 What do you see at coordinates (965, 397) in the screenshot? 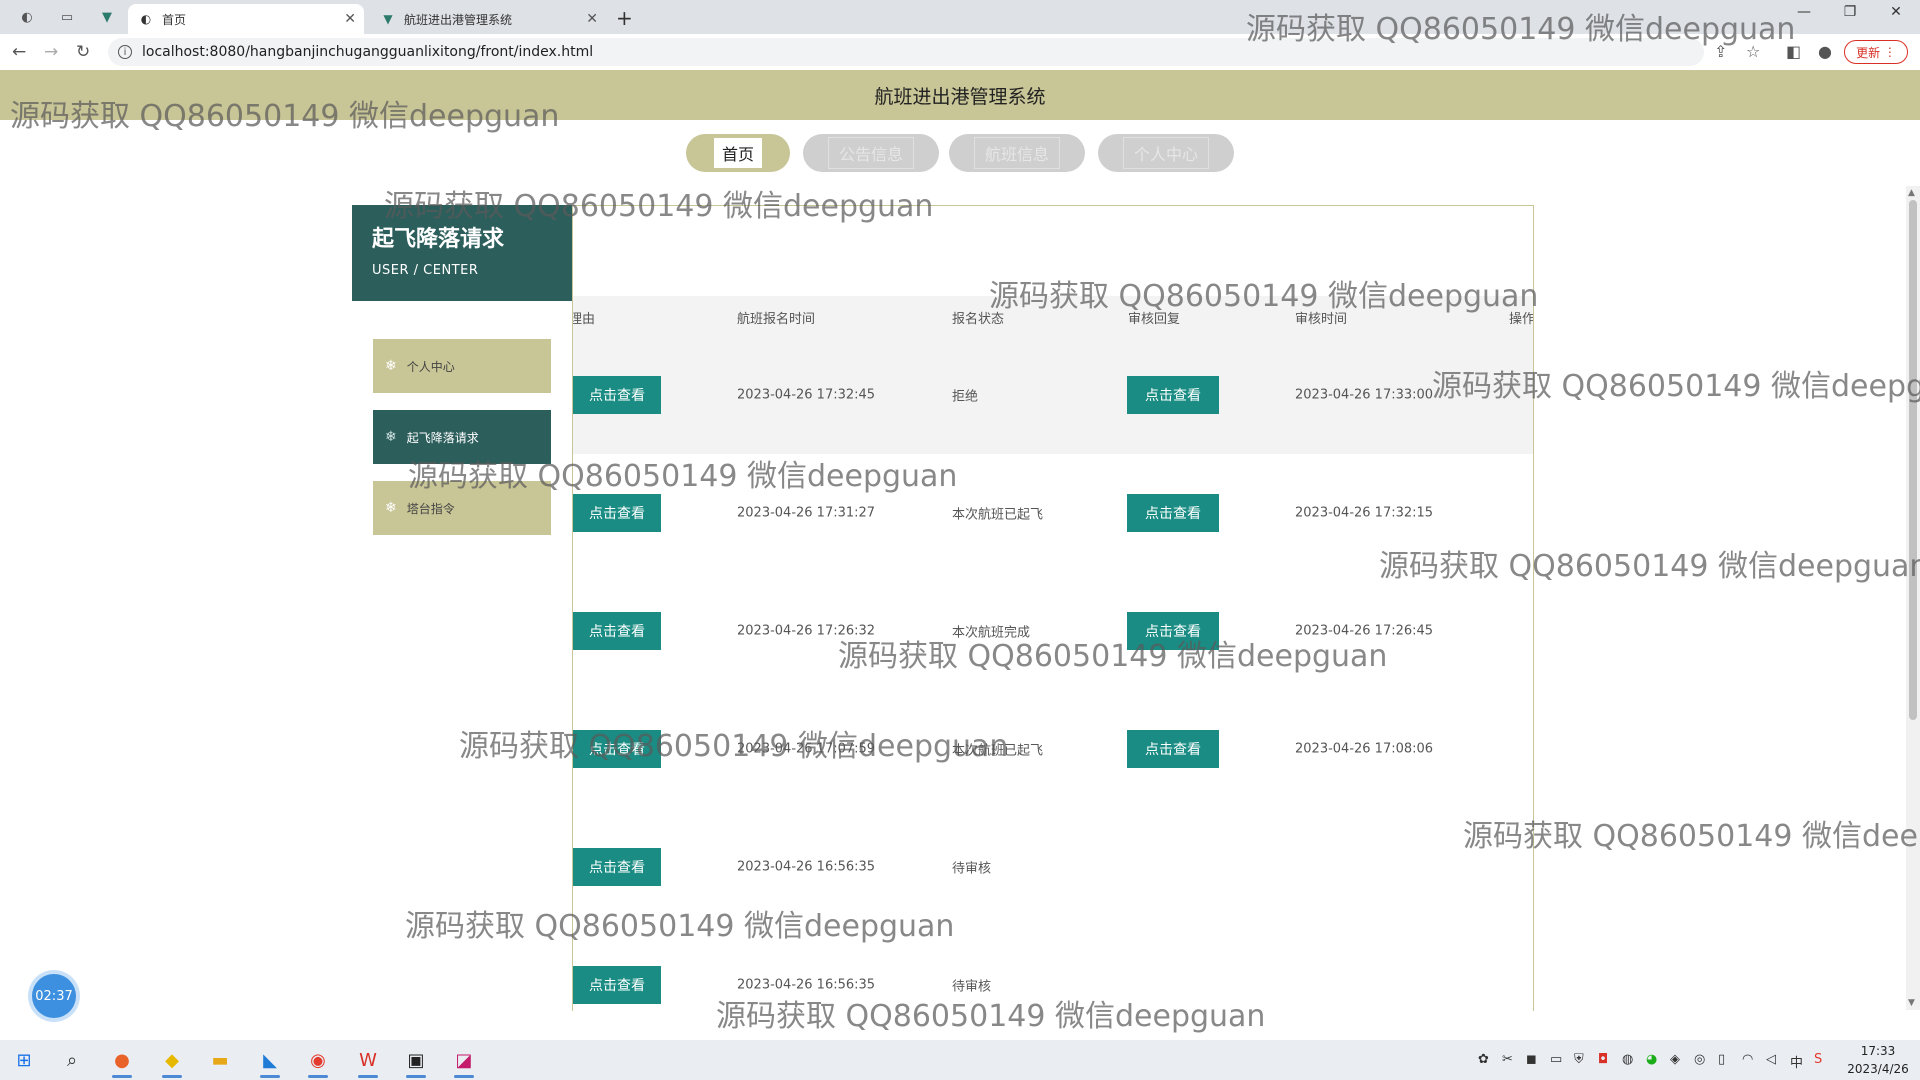
I see `status-cell: 拒绝` at bounding box center [965, 397].